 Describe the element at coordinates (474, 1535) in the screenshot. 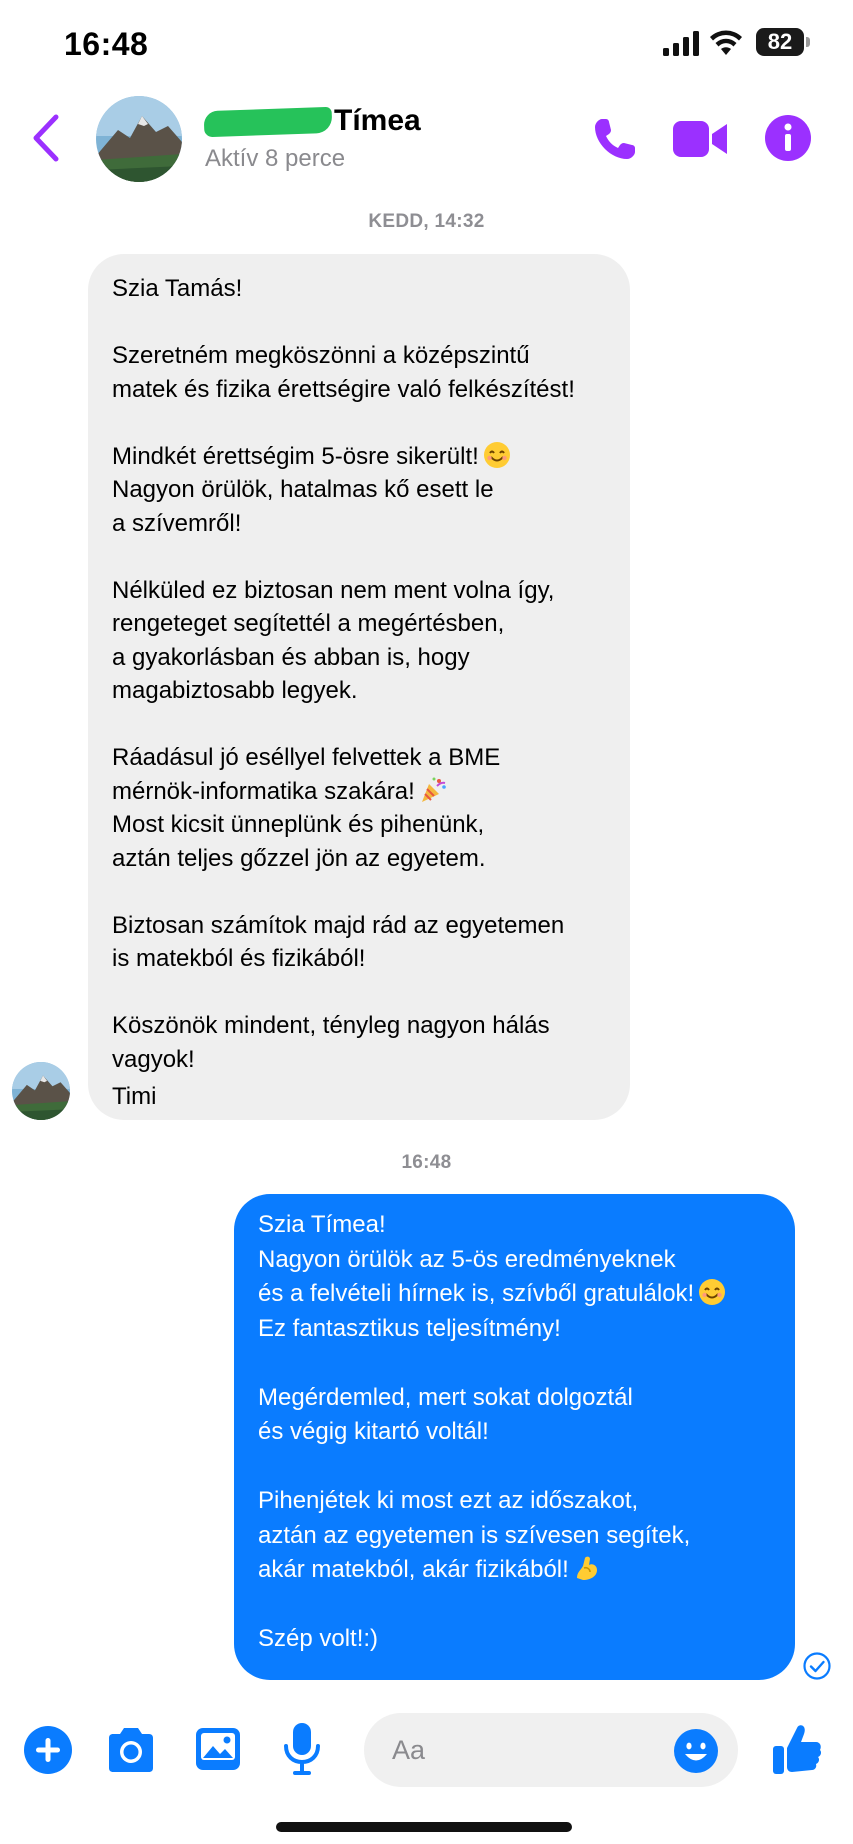

I see `message-line: aztán az egyetemen is szívesen segítek,` at that location.